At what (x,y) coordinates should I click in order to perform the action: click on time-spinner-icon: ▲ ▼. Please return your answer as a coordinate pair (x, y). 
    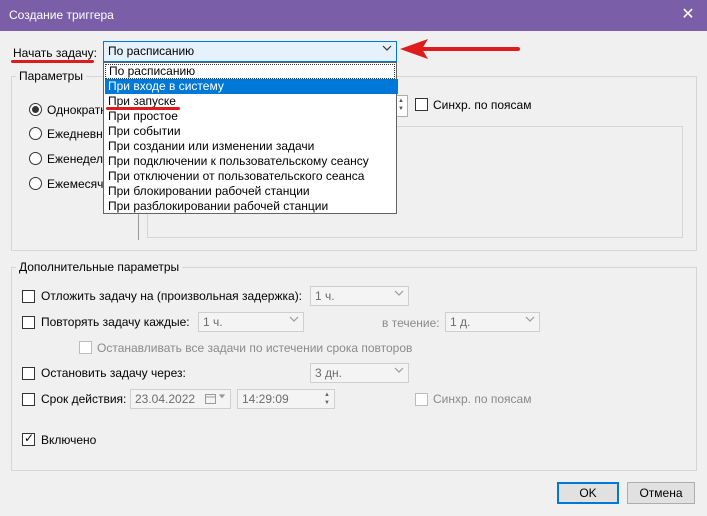
    Looking at the image, I should click on (327, 400).